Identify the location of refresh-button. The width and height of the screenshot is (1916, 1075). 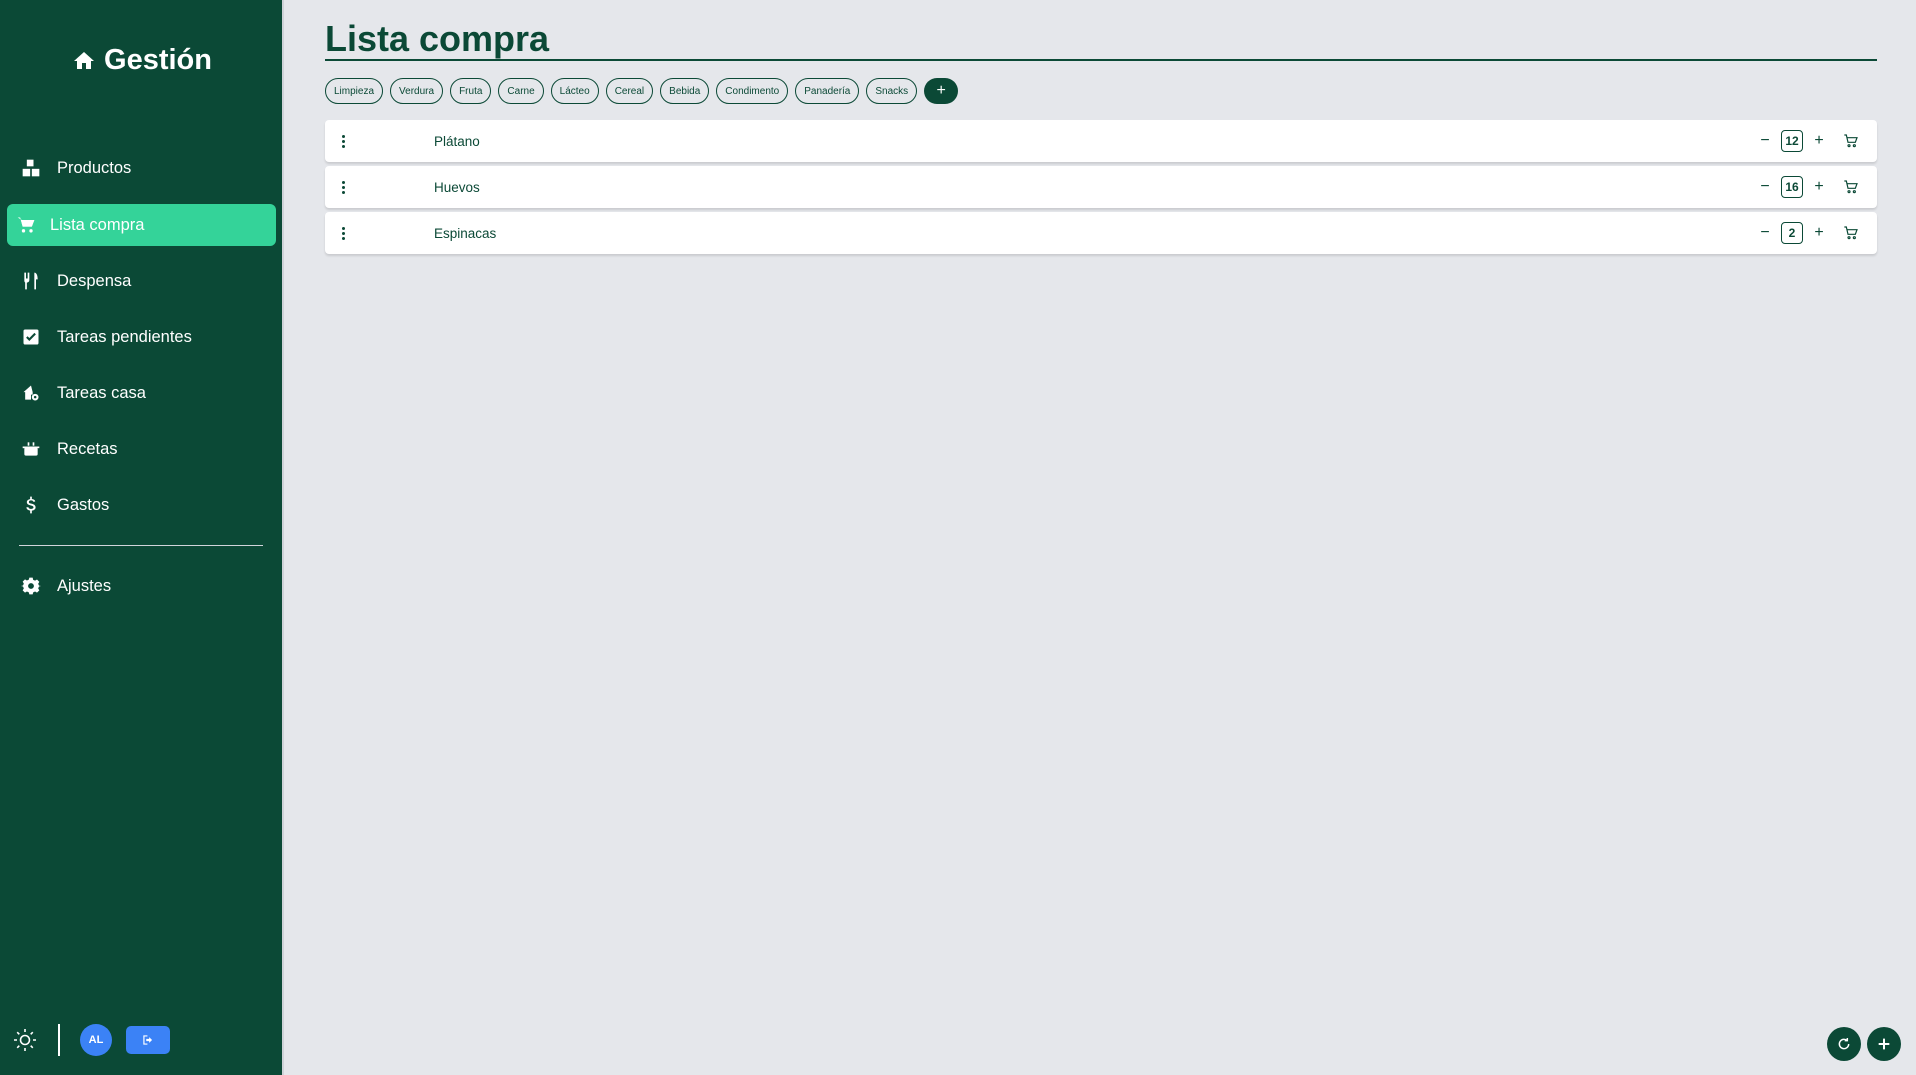
(1844, 1044).